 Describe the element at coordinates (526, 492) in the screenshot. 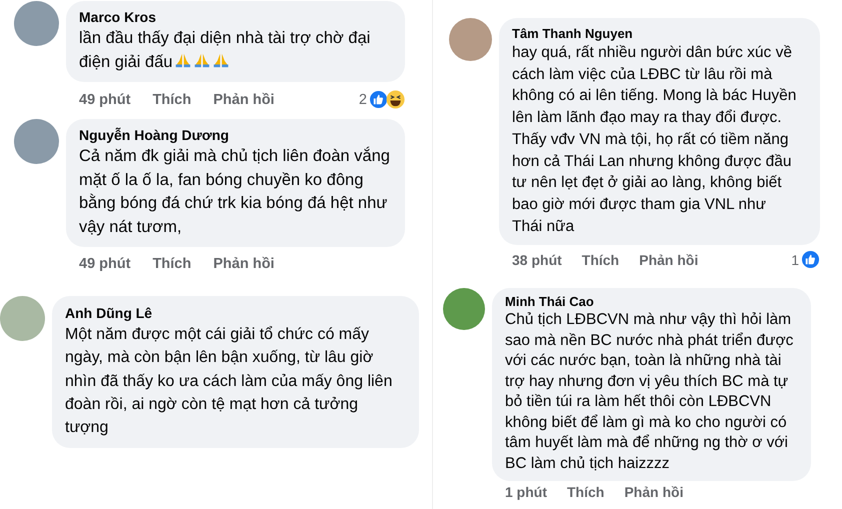

I see `comment-time: 1 phút` at that location.